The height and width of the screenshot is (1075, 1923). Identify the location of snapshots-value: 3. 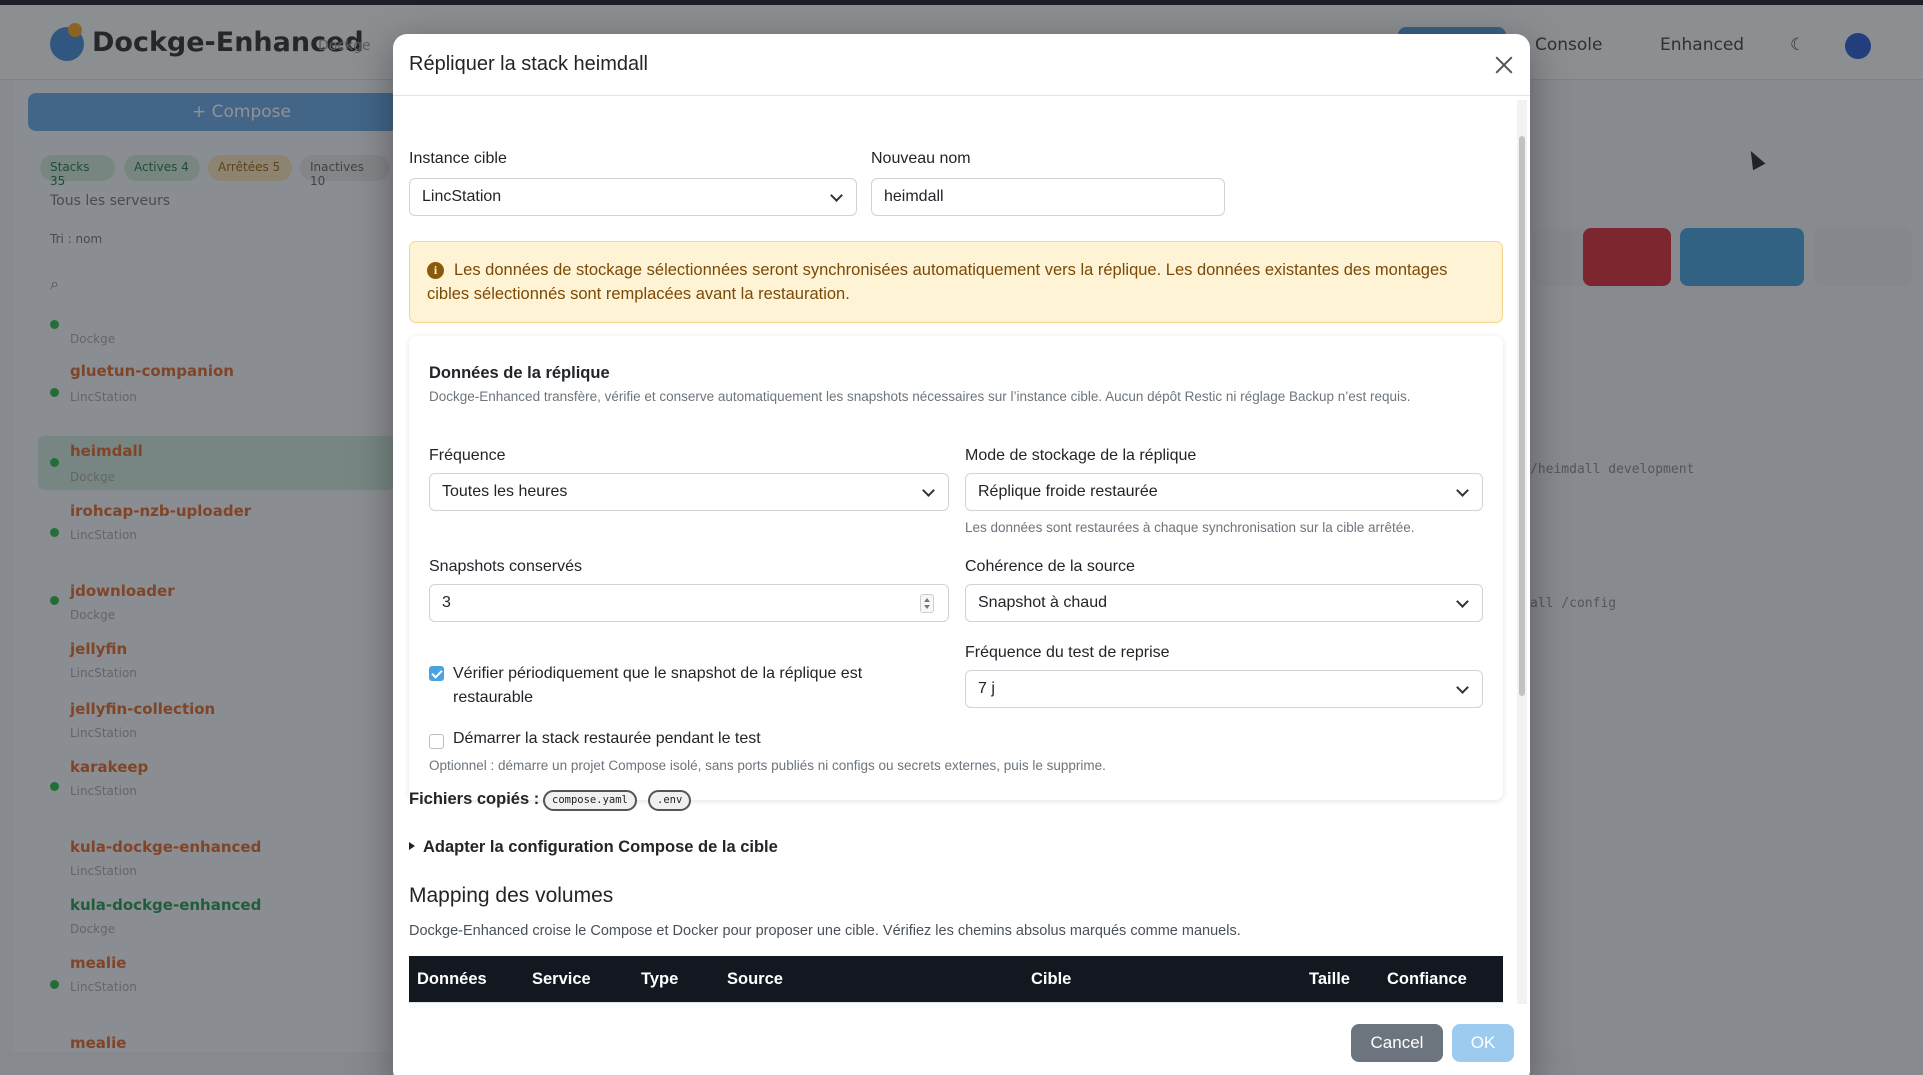
(446, 602).